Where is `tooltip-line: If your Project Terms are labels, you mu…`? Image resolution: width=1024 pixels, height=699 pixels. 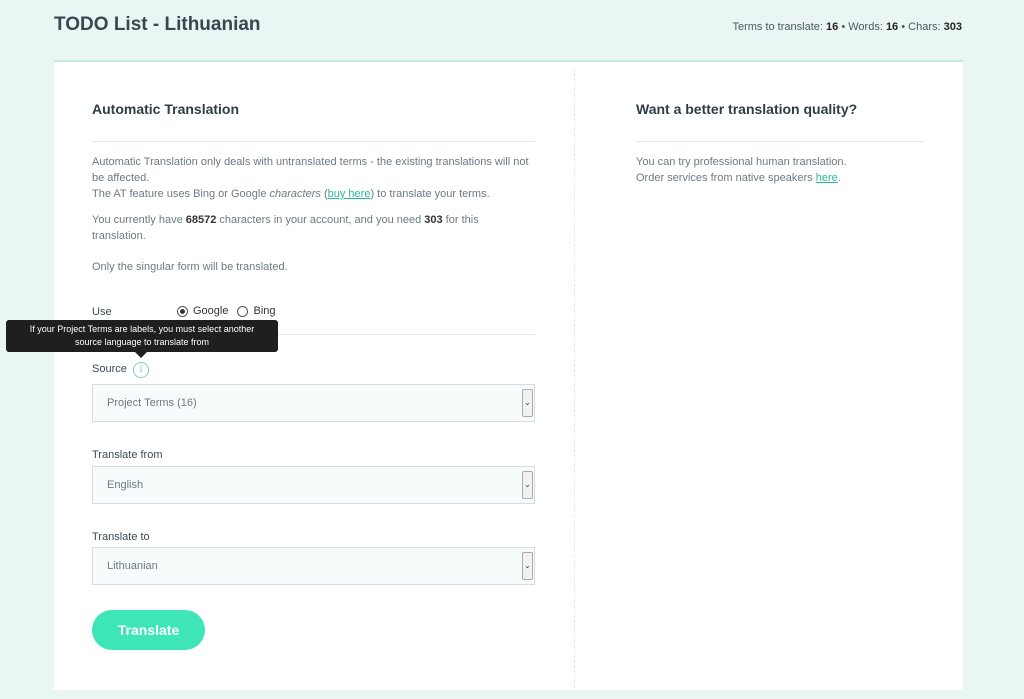
tooltip-line: If your Project Terms are labels, you mu… is located at coordinates (142, 329).